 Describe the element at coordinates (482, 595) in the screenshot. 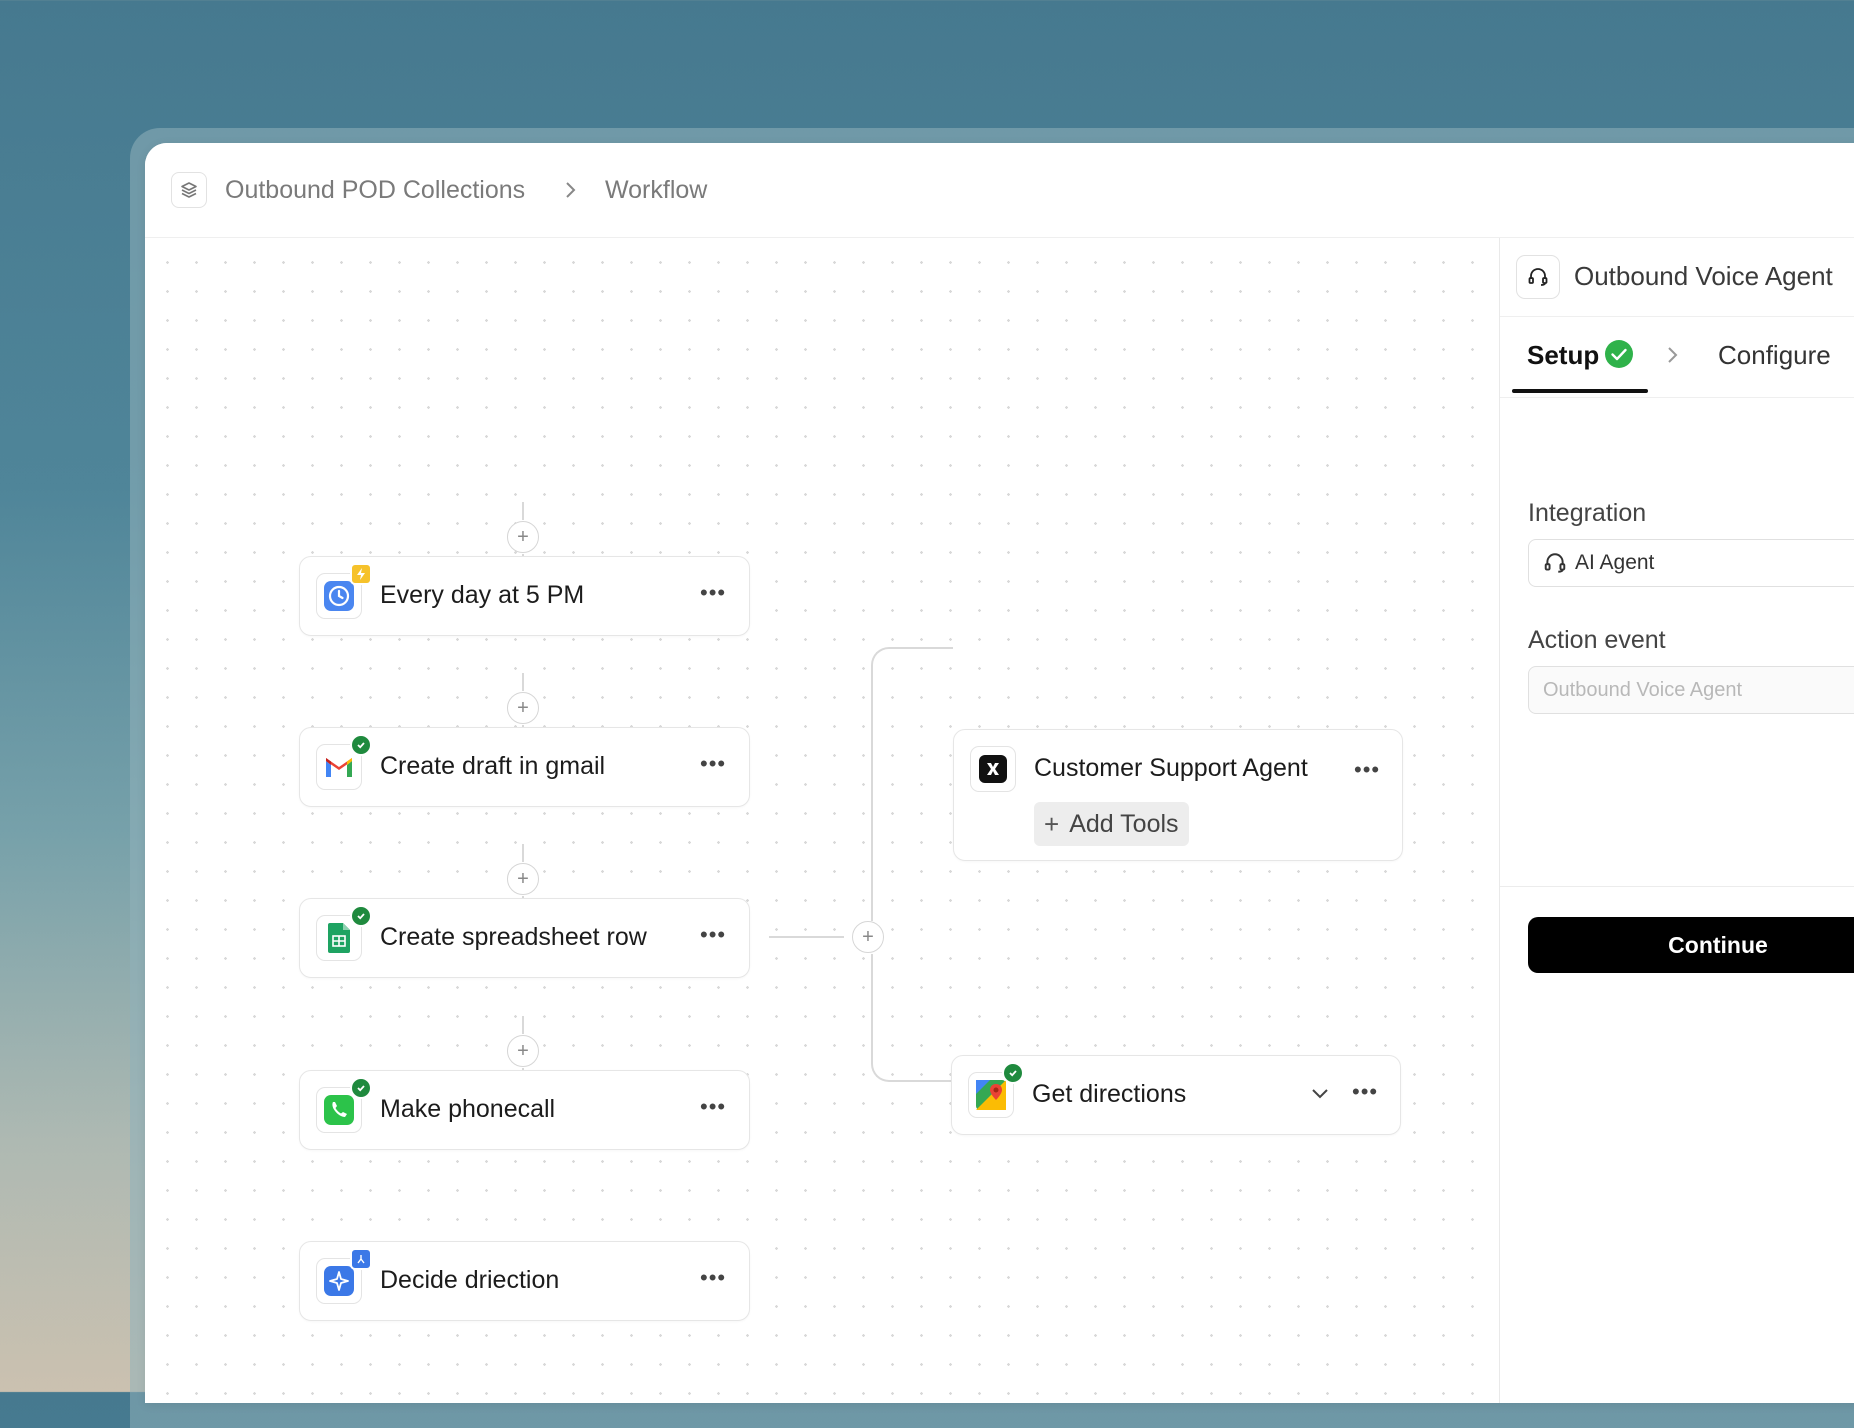

I see `step-label: Every day at 5 PM` at that location.